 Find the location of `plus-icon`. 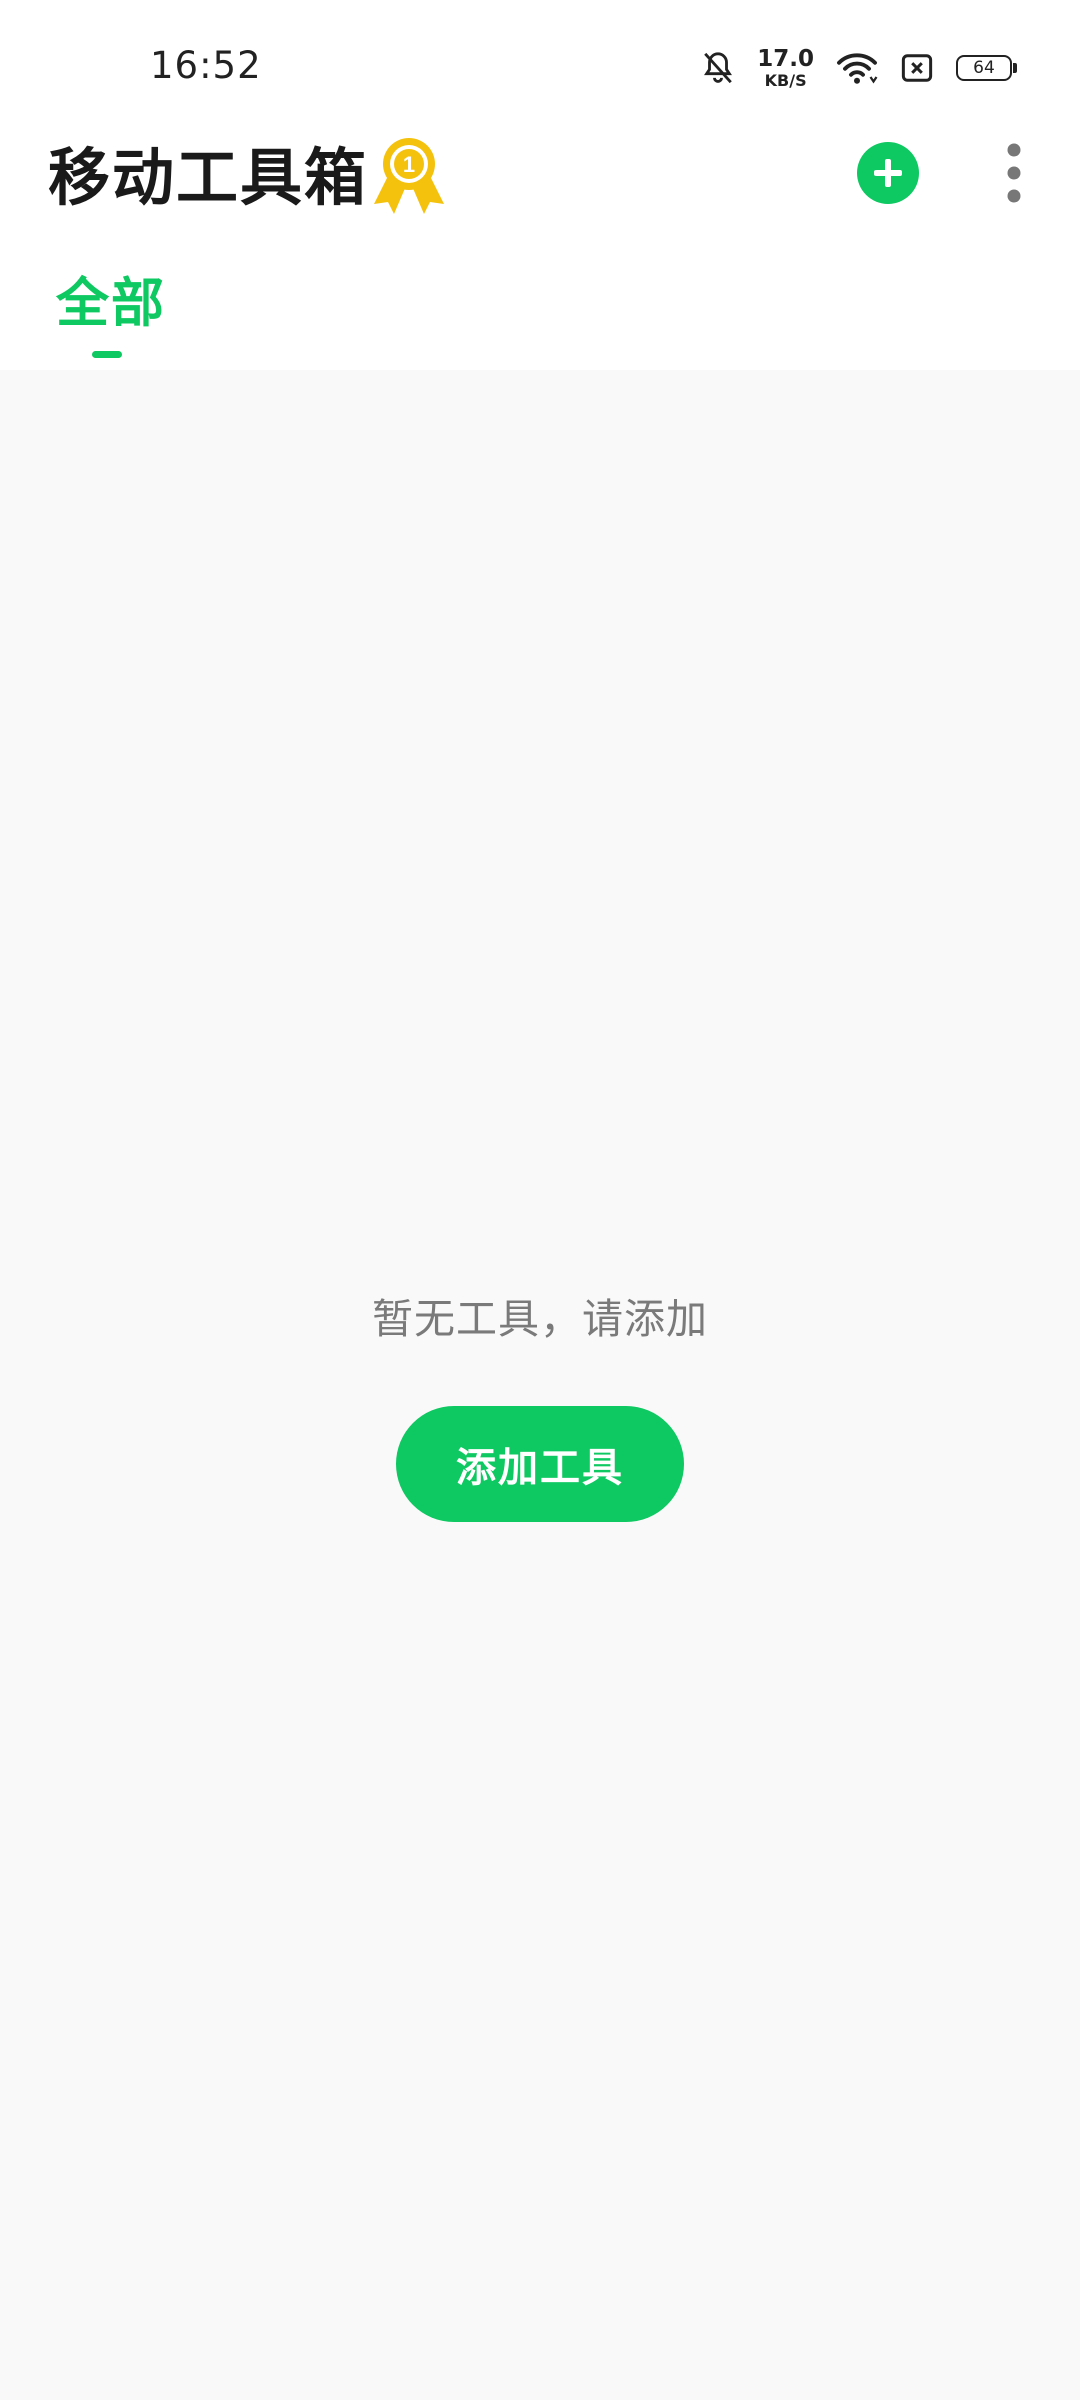

plus-icon is located at coordinates (888, 173).